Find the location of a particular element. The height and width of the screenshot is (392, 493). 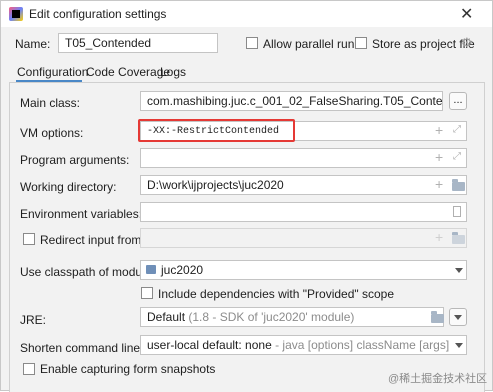

program-arguments-field is located at coordinates (303, 158).